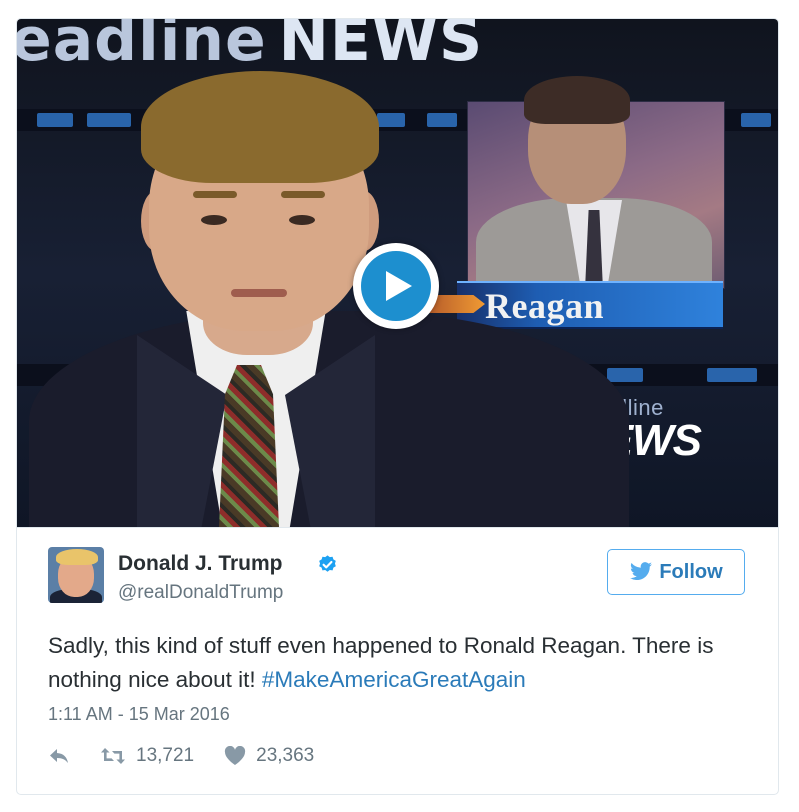 Image resolution: width=799 pixels, height=812 pixels. Describe the element at coordinates (303, 194) in the screenshot. I see `anchor-brow-right` at that location.